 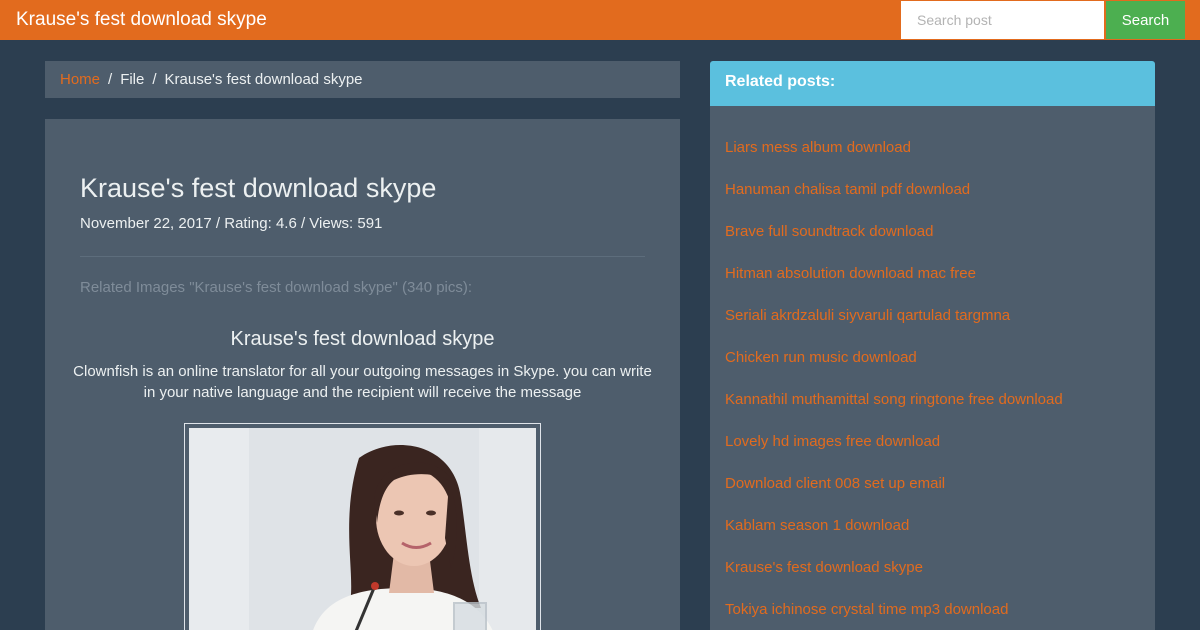 What do you see at coordinates (132, 79) in the screenshot?
I see `breadcrumb-file: File` at bounding box center [132, 79].